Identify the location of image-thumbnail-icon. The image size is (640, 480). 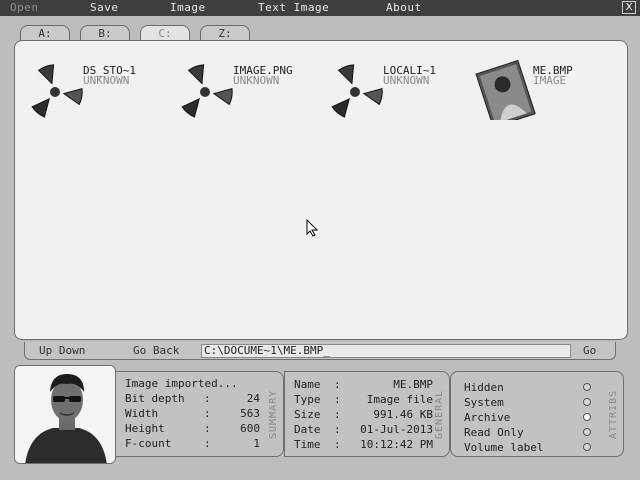
(505, 89).